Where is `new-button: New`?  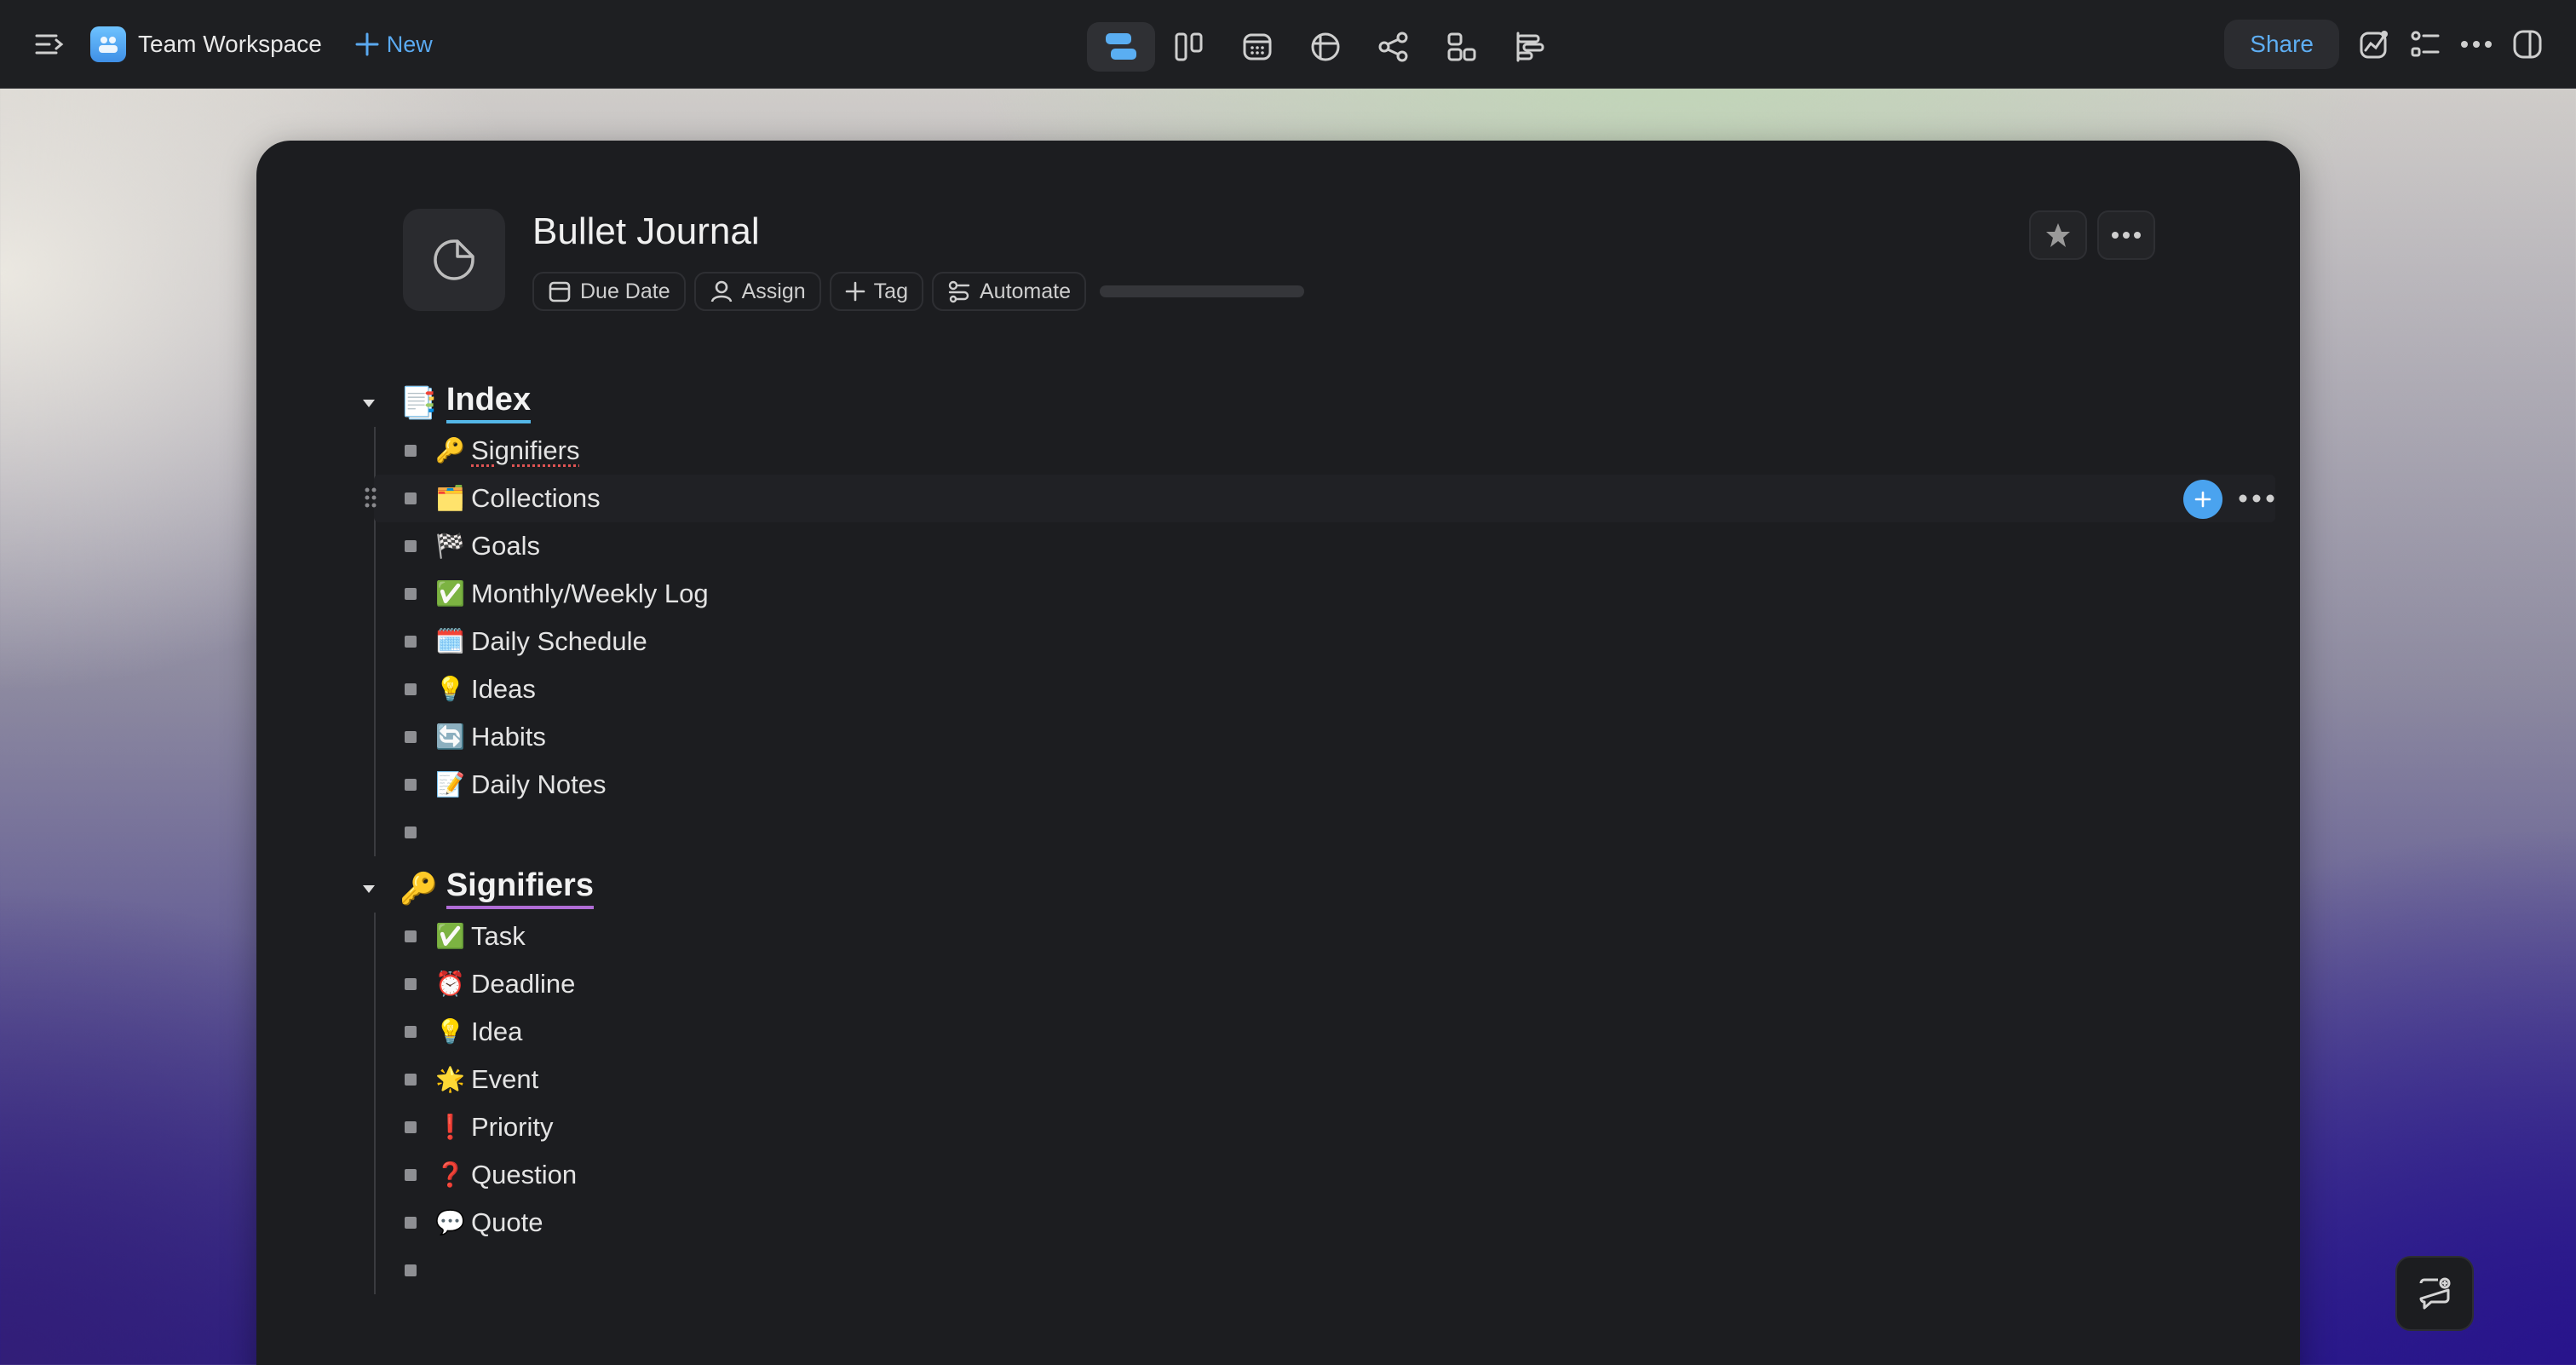 new-button: New is located at coordinates (394, 45).